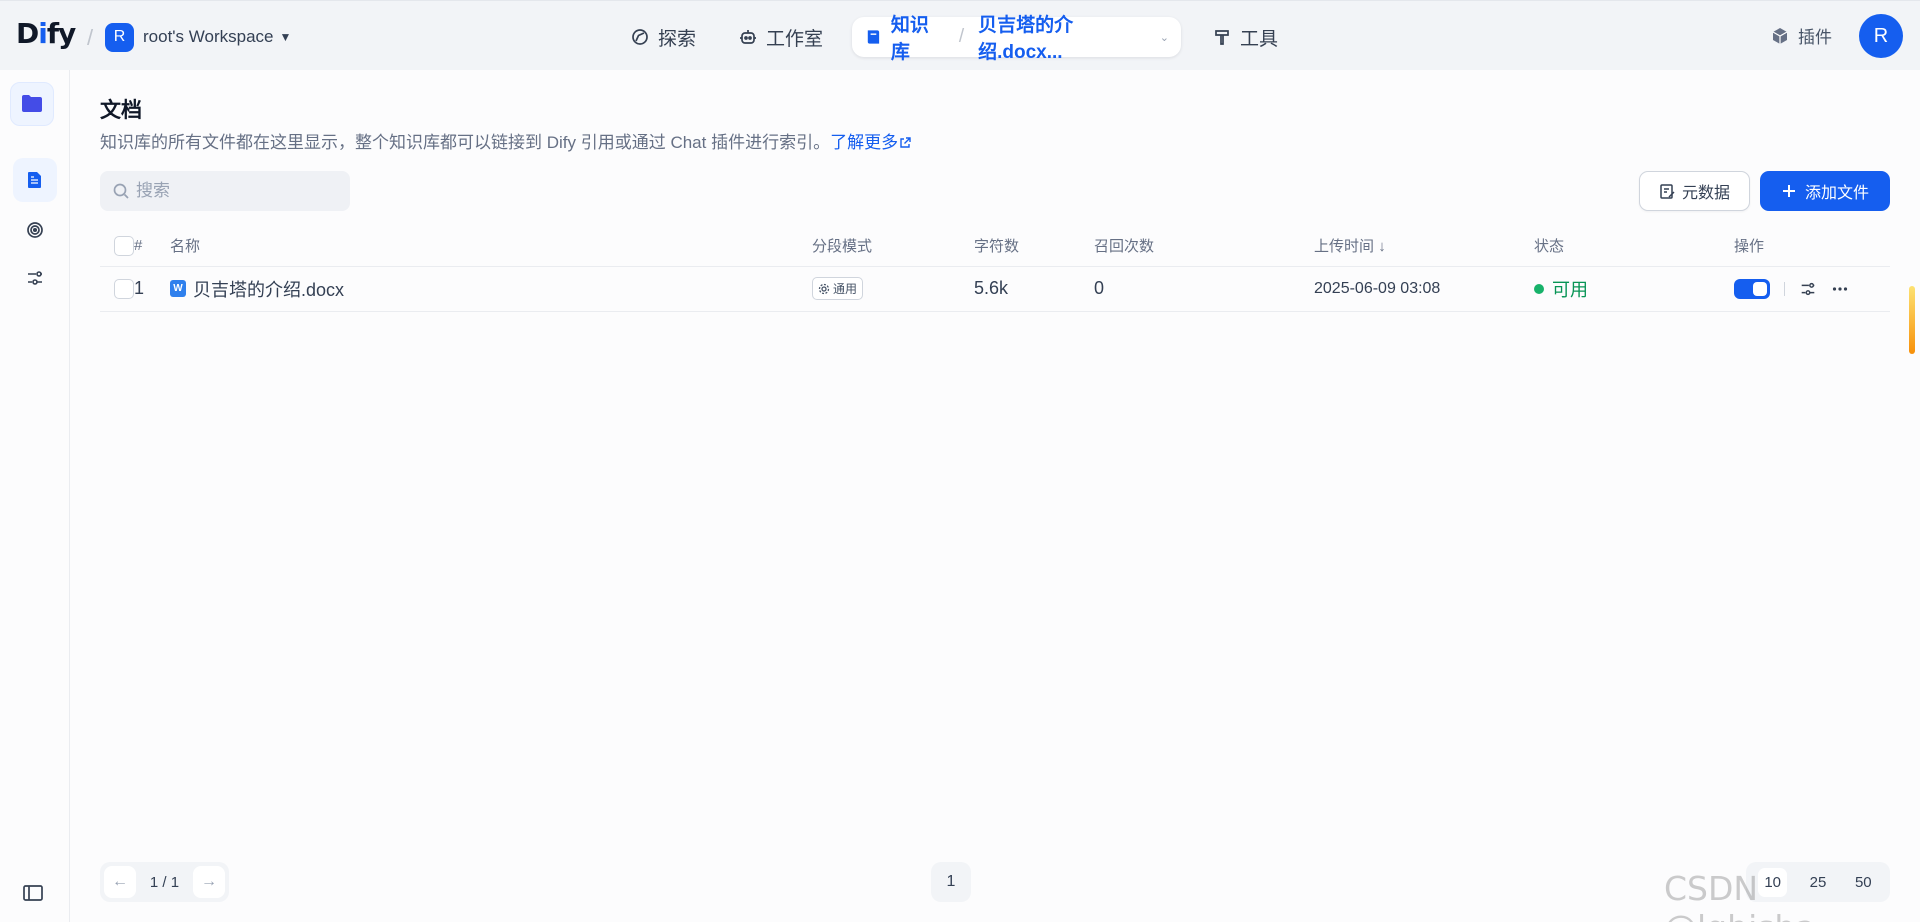 This screenshot has width=1920, height=922. What do you see at coordinates (35, 496) in the screenshot?
I see `dataset-sidebar` at bounding box center [35, 496].